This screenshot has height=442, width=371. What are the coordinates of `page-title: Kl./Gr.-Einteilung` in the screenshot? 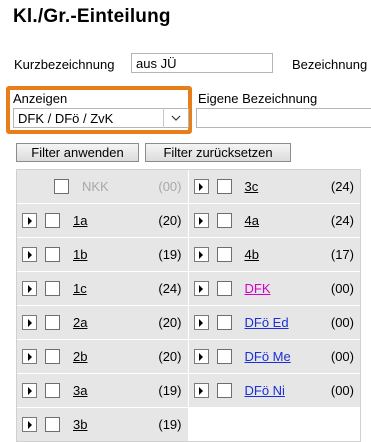 It's located at (92, 16).